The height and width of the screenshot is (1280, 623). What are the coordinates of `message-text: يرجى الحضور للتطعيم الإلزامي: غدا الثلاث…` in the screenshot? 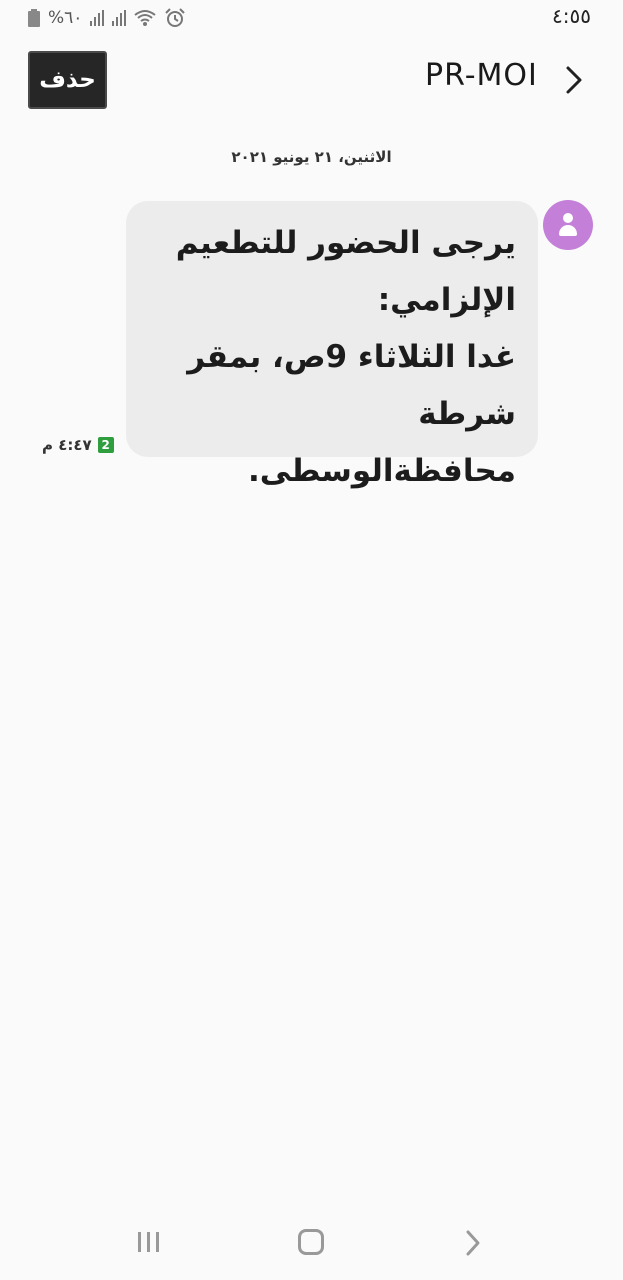 It's located at (345, 357).